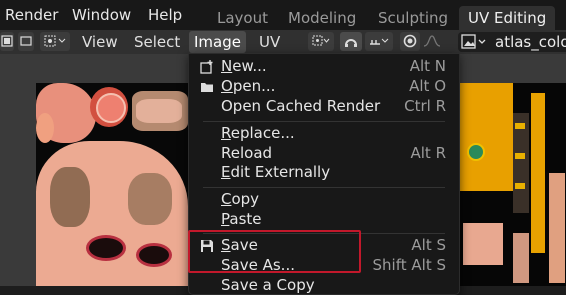 The width and height of the screenshot is (566, 295). What do you see at coordinates (409, 265) in the screenshot?
I see `menu-item-save-as-shortcut: Shift Alt S` at bounding box center [409, 265].